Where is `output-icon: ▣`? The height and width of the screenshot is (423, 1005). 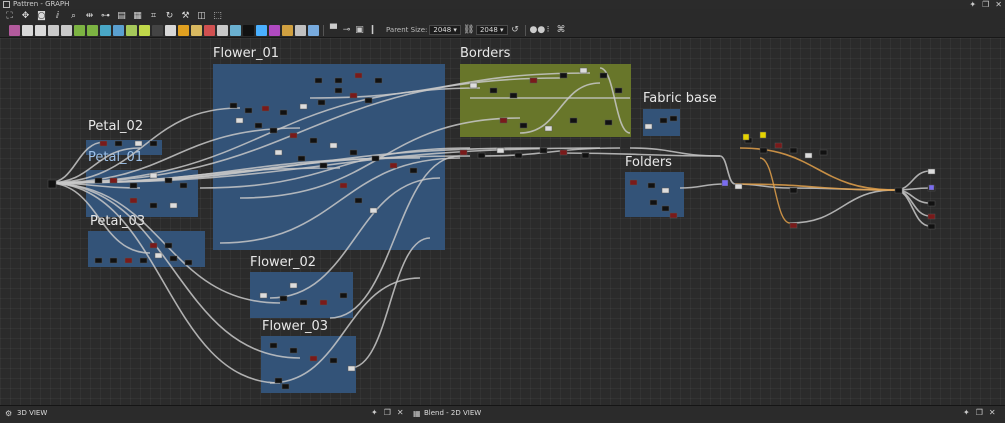
output-icon: ▣ is located at coordinates (359, 30).